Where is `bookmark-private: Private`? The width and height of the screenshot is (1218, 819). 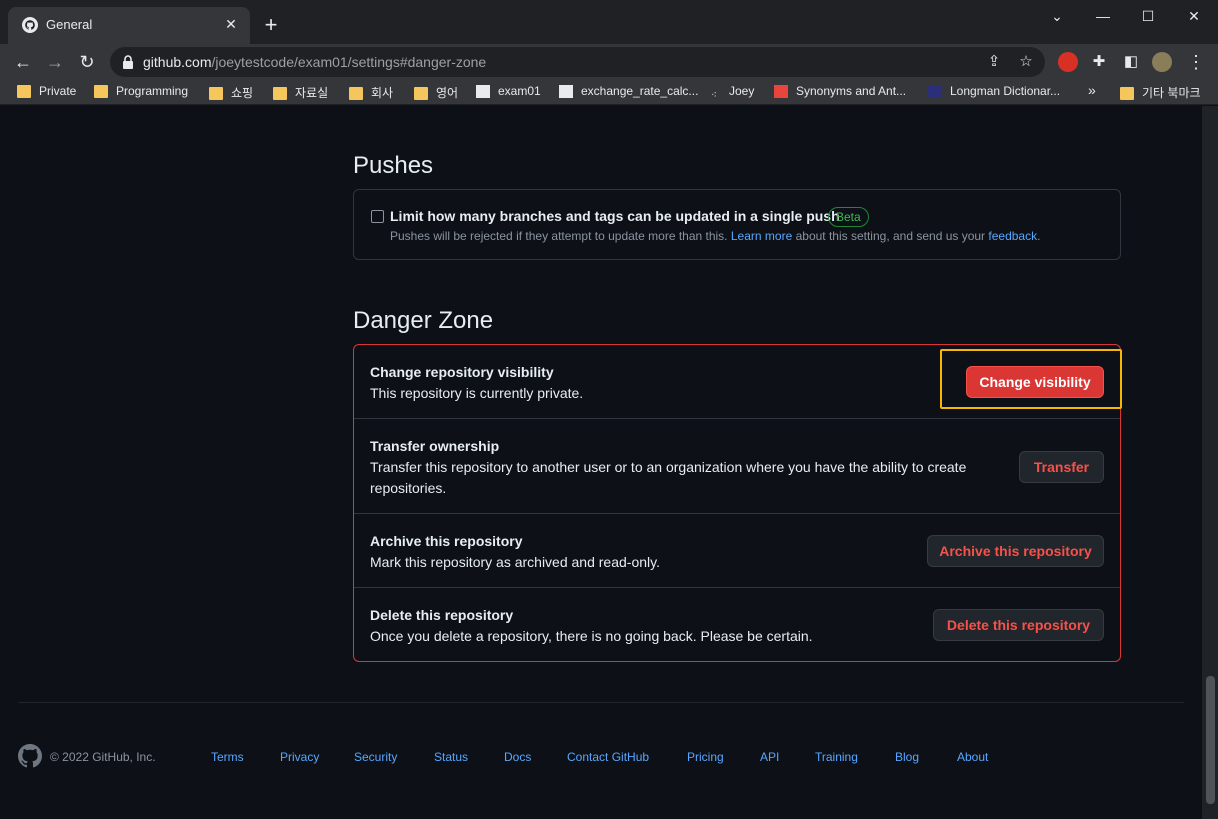
bookmark-private: Private is located at coordinates (46, 92).